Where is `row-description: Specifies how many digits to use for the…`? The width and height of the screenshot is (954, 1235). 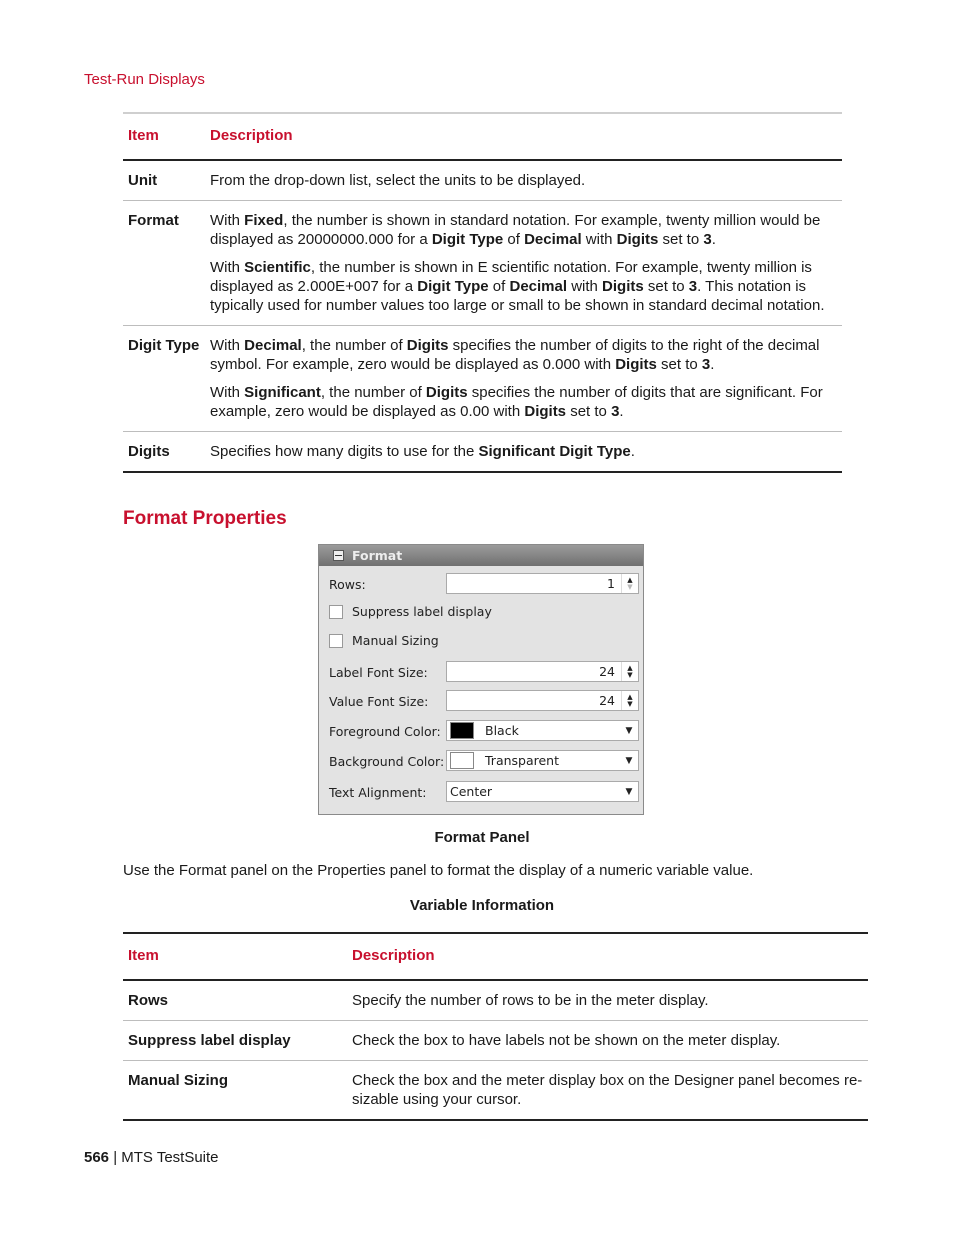
row-description: Specifies how many digits to use for the… is located at coordinates (422, 451).